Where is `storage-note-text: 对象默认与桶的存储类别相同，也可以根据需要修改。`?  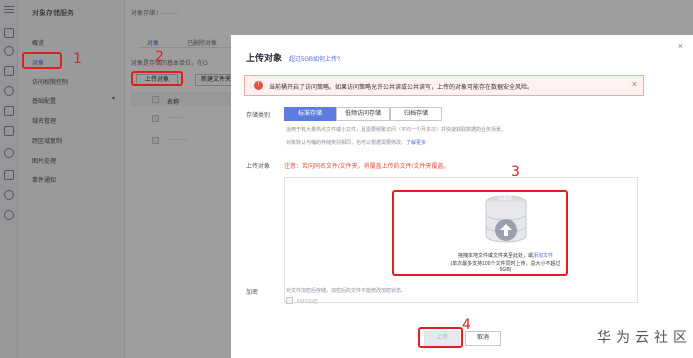 storage-note-text: 对象默认与桶的存储类别相同，也可以根据需要修改。 is located at coordinates (346, 143).